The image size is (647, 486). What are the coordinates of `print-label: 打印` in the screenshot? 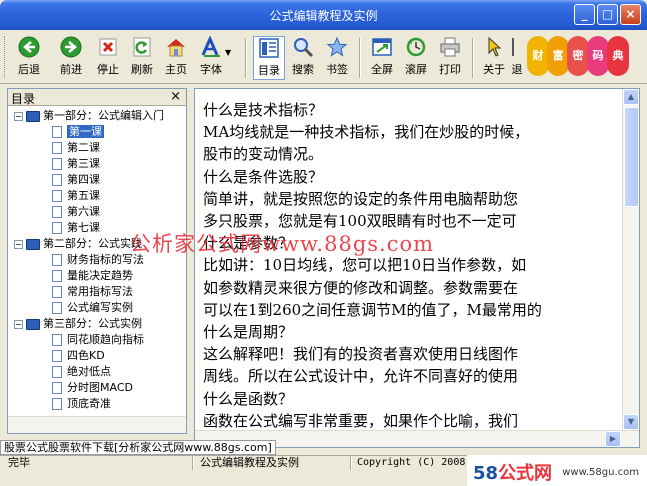 It's located at (450, 69).